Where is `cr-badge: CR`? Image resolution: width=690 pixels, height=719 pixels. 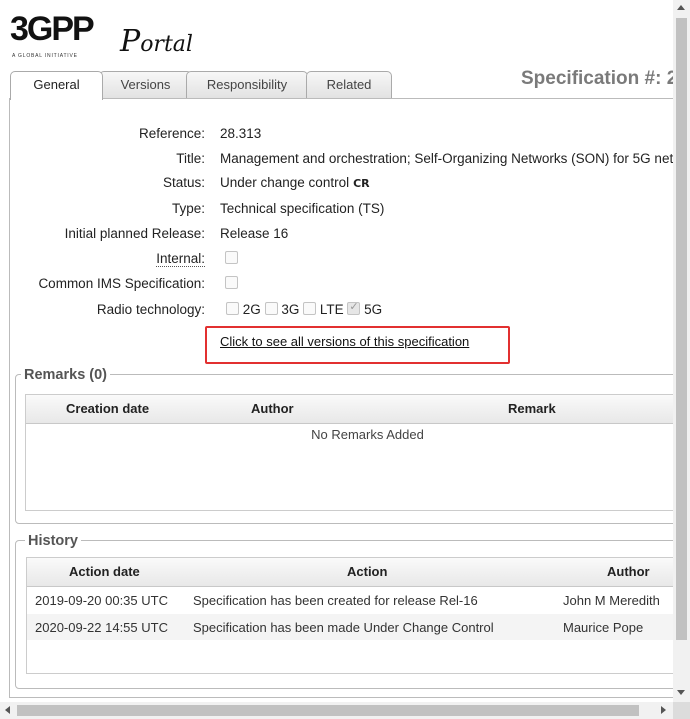 cr-badge: CR is located at coordinates (361, 183).